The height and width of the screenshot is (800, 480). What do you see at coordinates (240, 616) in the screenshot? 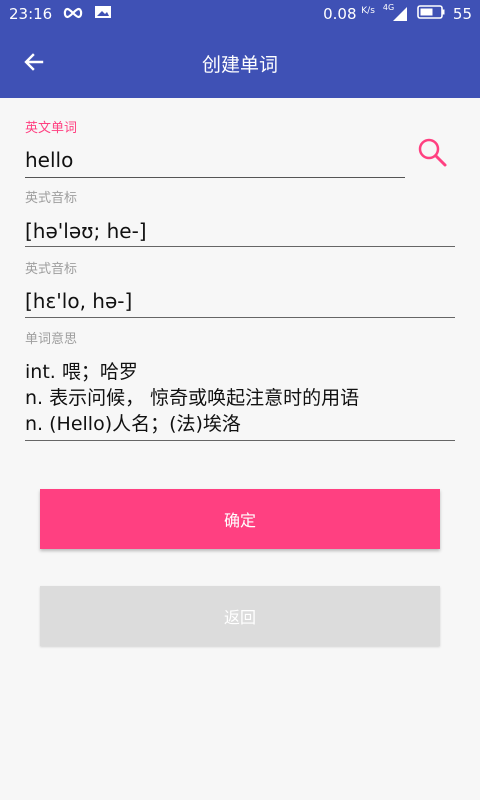
I see `back-button: 返回` at bounding box center [240, 616].